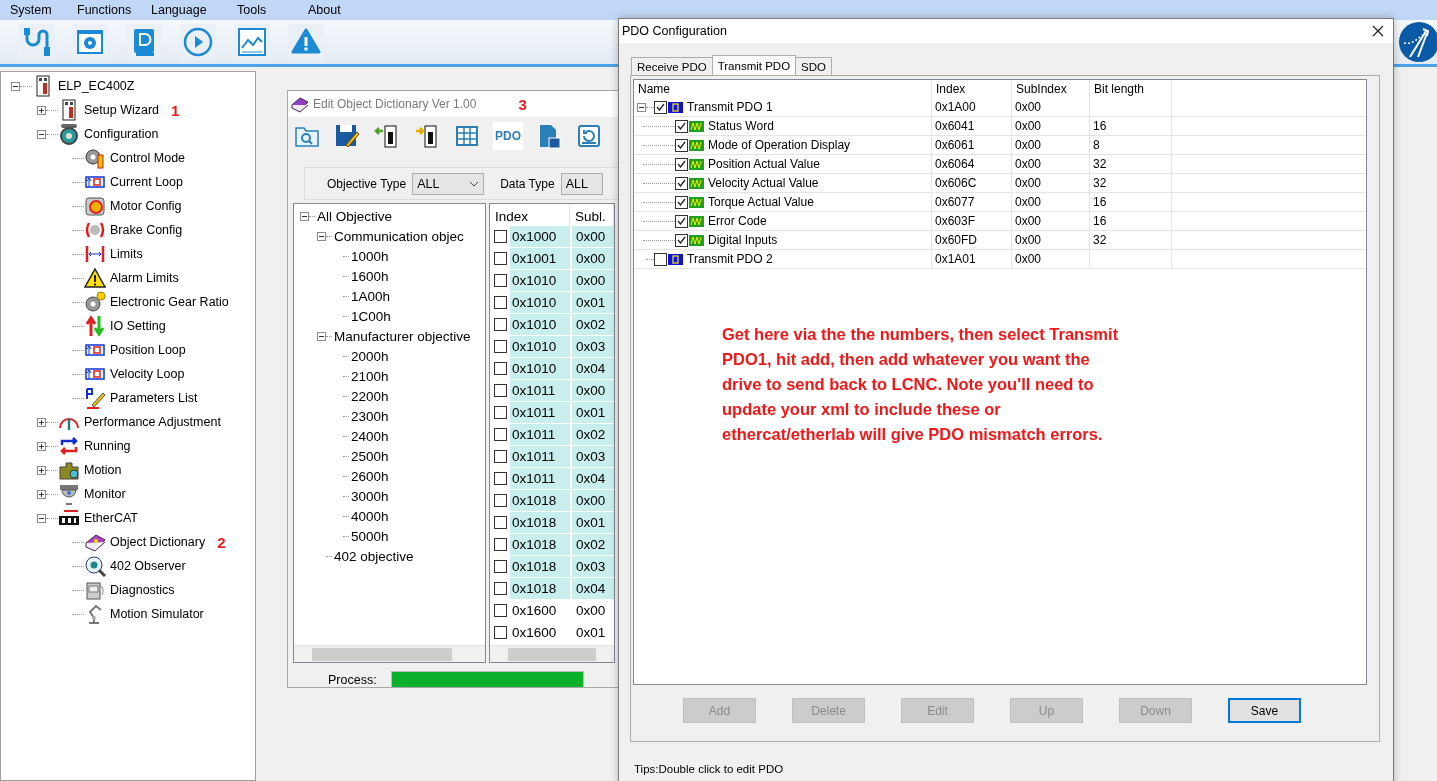 This screenshot has width=1437, height=781. What do you see at coordinates (158, 542) in the screenshot?
I see `tree-item: Object Dictionary` at bounding box center [158, 542].